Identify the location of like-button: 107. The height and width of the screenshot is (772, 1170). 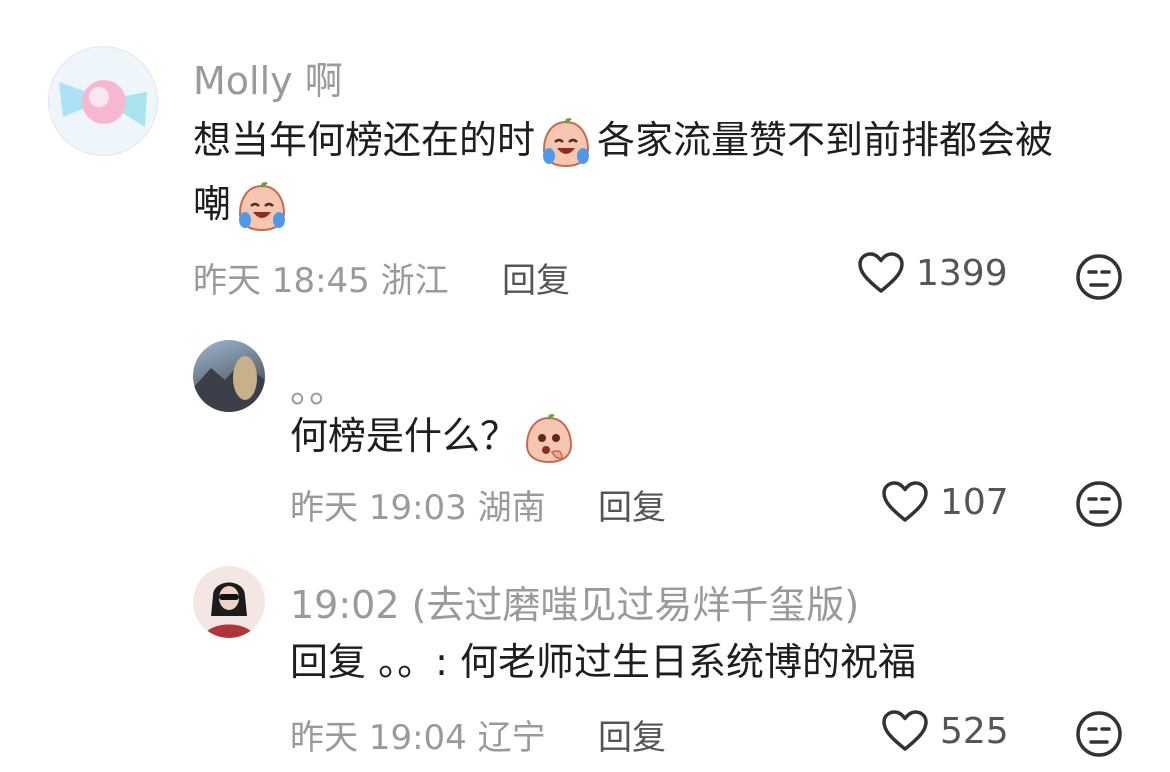
(945, 502).